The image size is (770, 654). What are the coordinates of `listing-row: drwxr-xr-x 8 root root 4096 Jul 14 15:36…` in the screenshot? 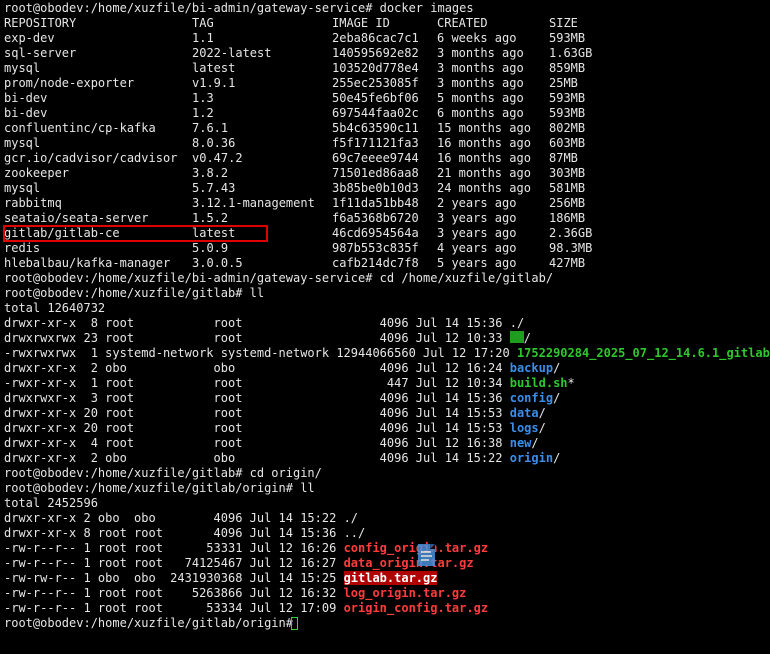 It's located at (184, 533).